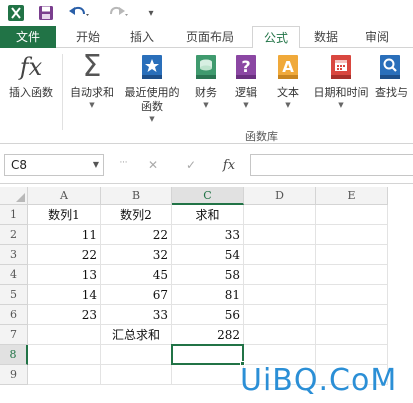 The height and width of the screenshot is (403, 413). Describe the element at coordinates (153, 165) in the screenshot. I see `cancel-formula-button: ✕` at that location.